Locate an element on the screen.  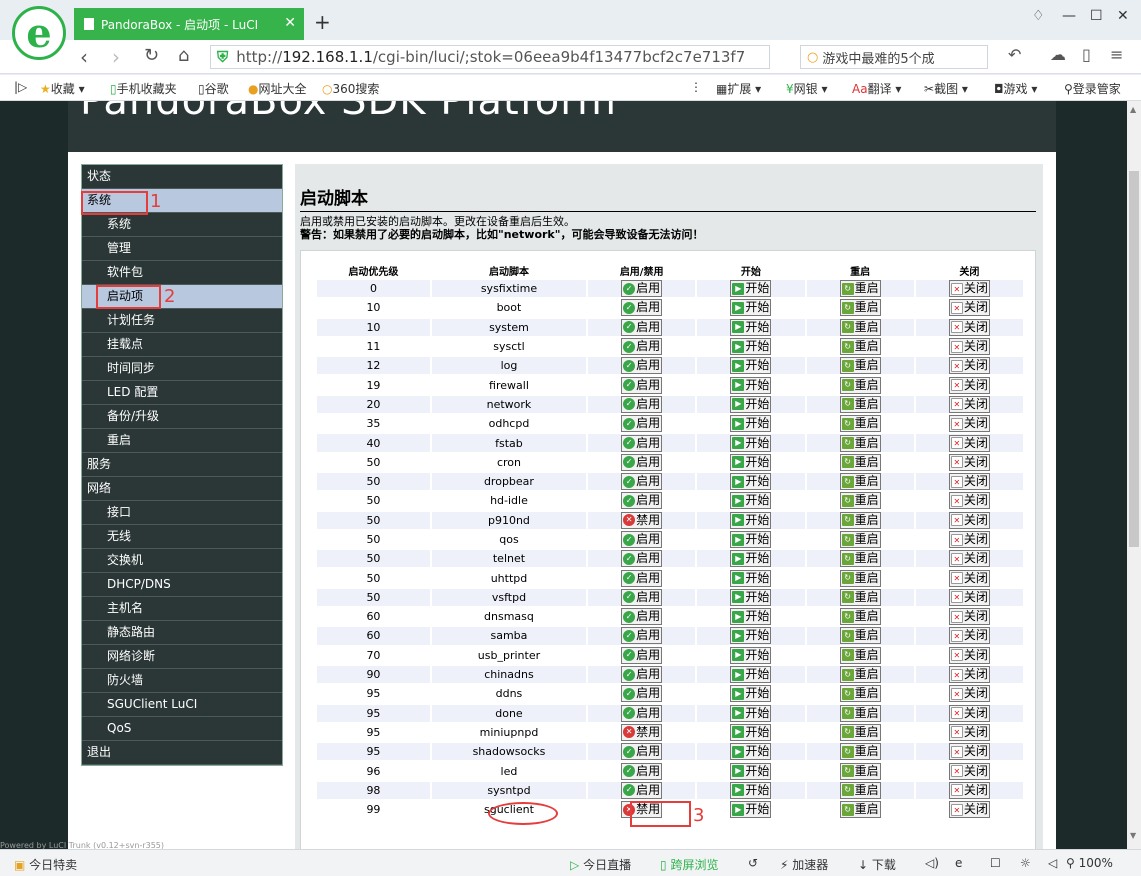
bookmark-favorites: ★收藏 ▾ is located at coordinates (62, 88).